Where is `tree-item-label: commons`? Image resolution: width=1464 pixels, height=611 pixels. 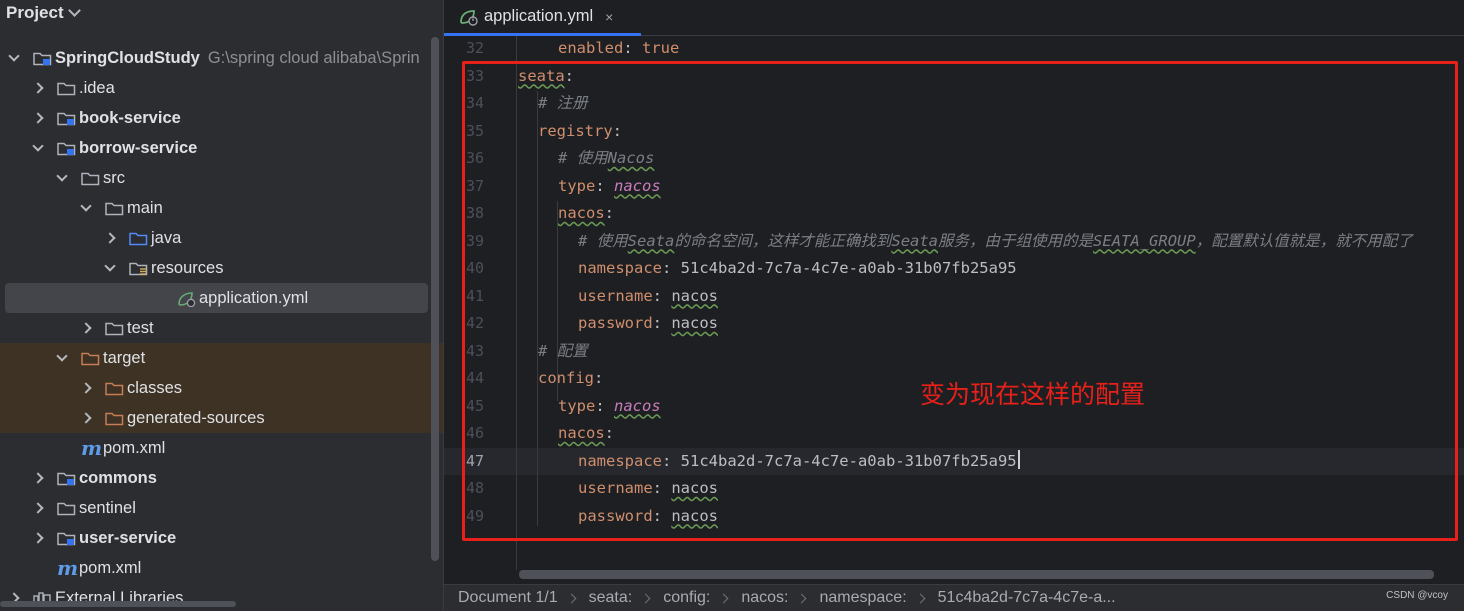 tree-item-label: commons is located at coordinates (118, 478).